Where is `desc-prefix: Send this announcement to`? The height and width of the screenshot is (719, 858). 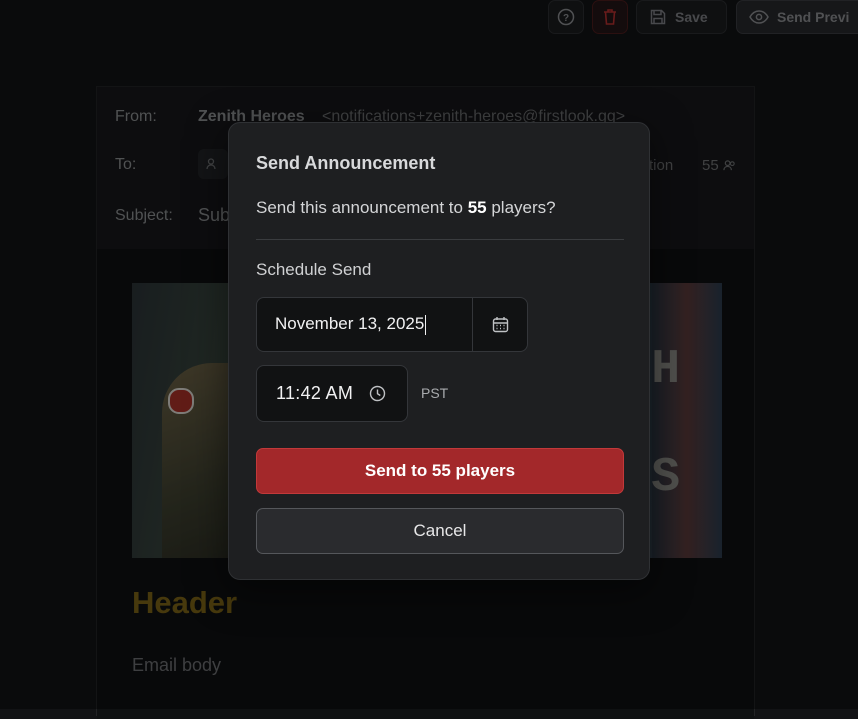 desc-prefix: Send this announcement to is located at coordinates (362, 207).